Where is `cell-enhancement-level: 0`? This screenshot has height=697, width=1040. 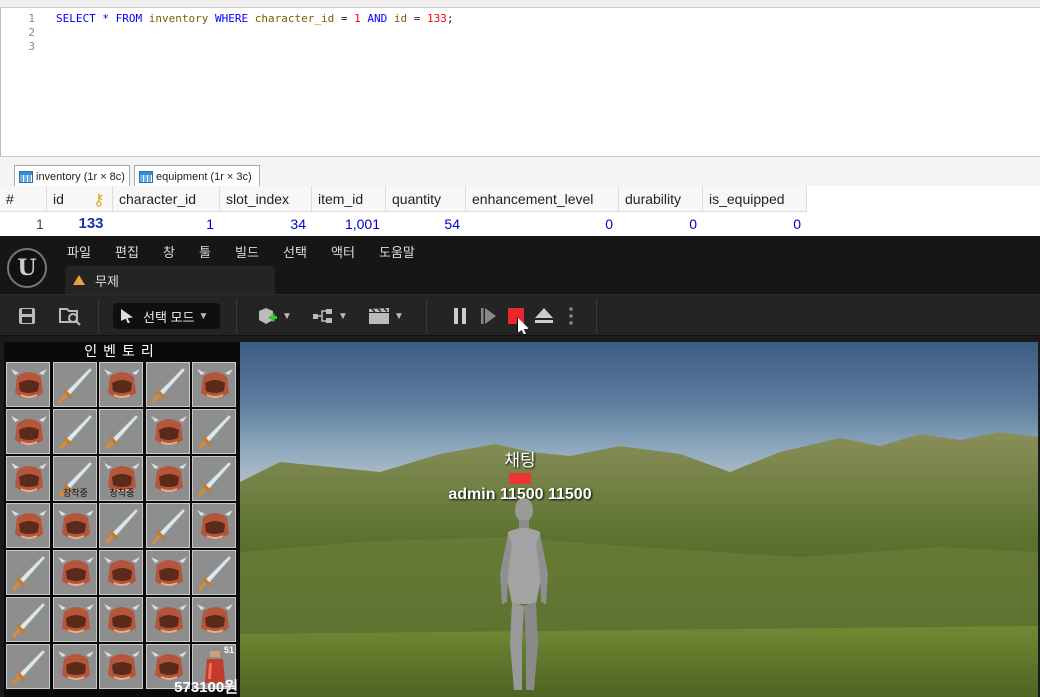 cell-enhancement-level: 0 is located at coordinates (542, 224).